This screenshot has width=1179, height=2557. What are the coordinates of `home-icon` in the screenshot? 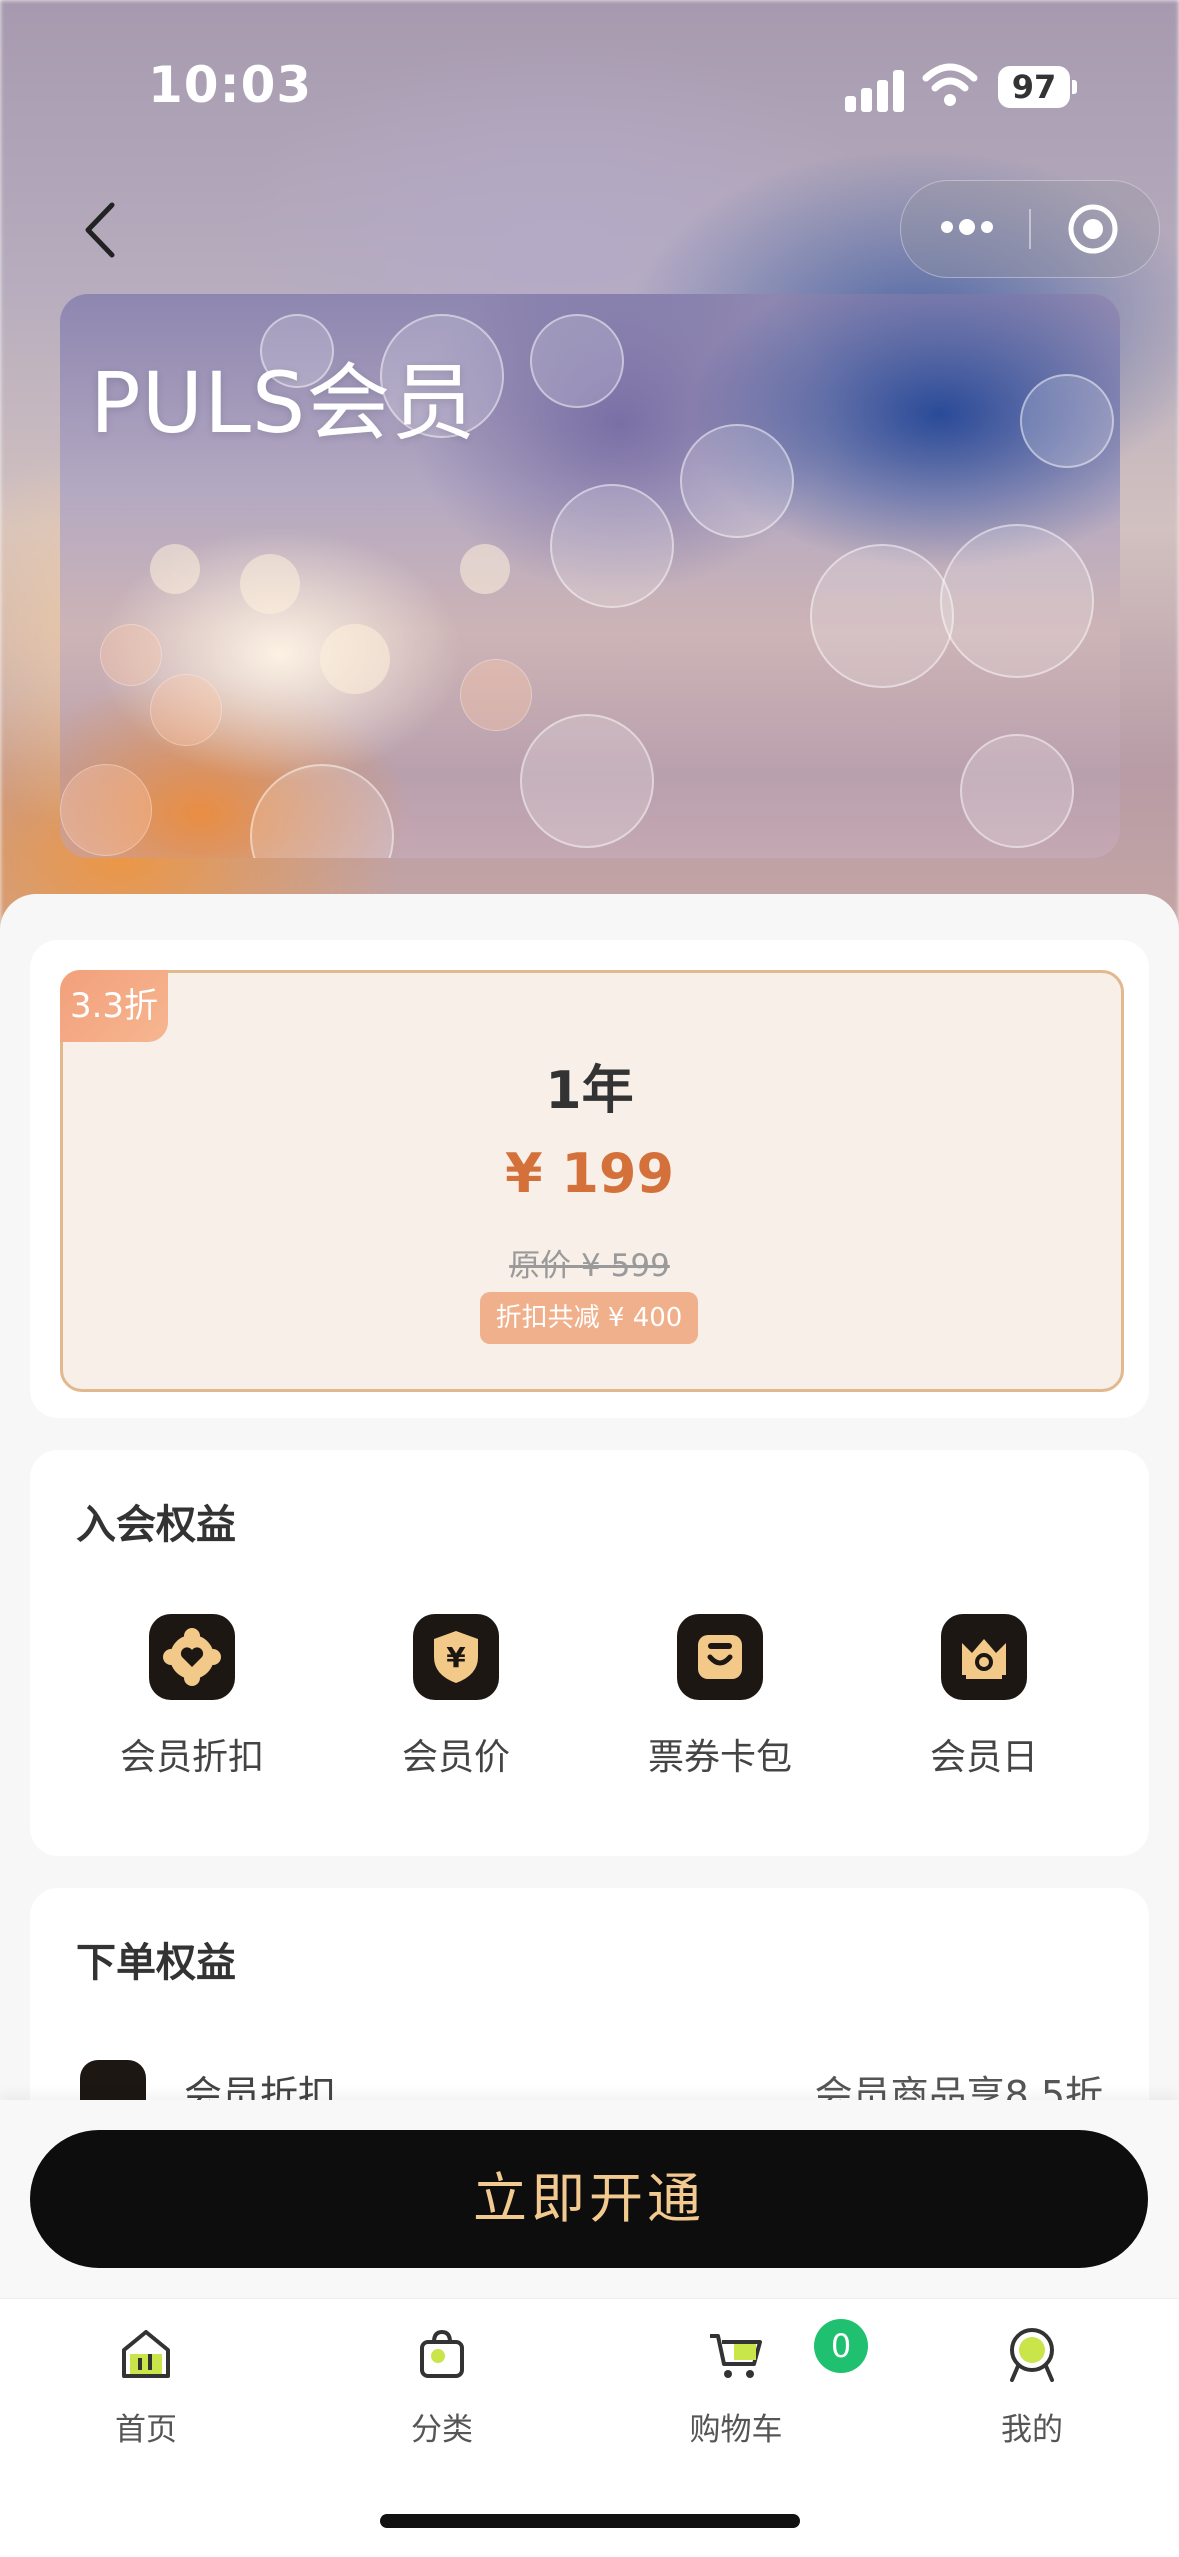 It's located at (146, 2354).